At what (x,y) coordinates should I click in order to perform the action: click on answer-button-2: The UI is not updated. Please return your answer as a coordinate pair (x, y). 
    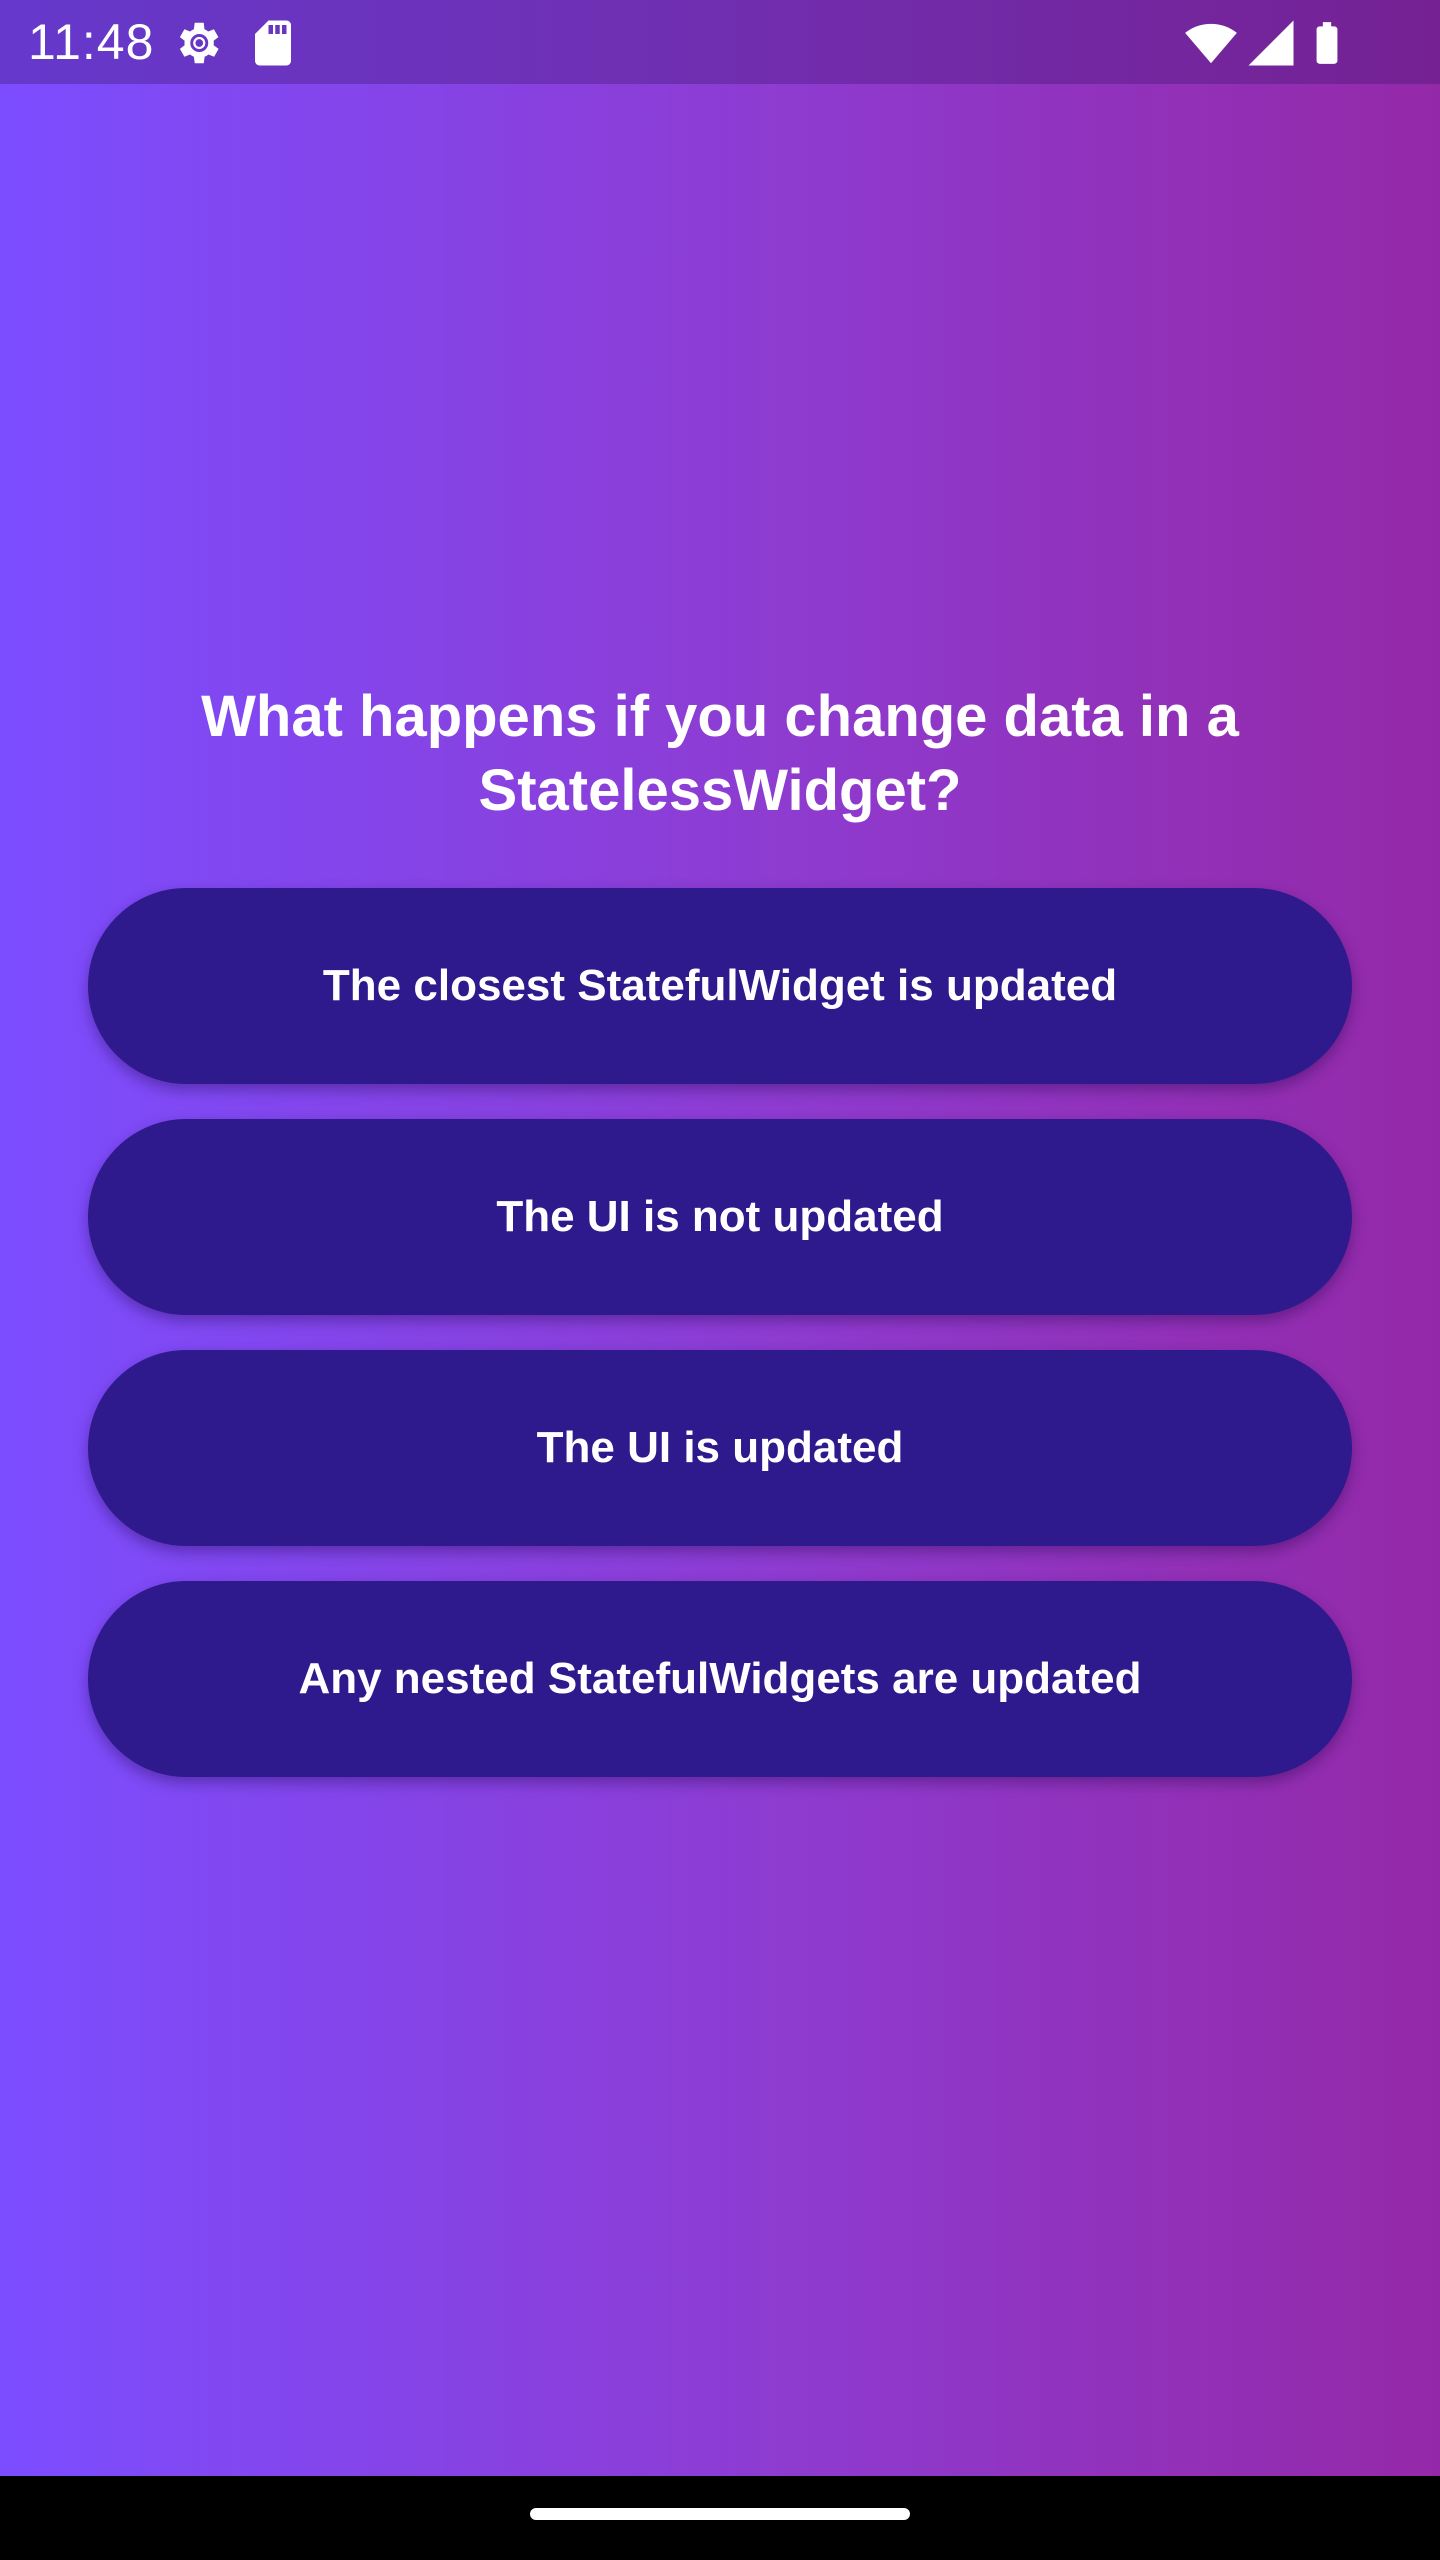
    Looking at the image, I should click on (720, 1217).